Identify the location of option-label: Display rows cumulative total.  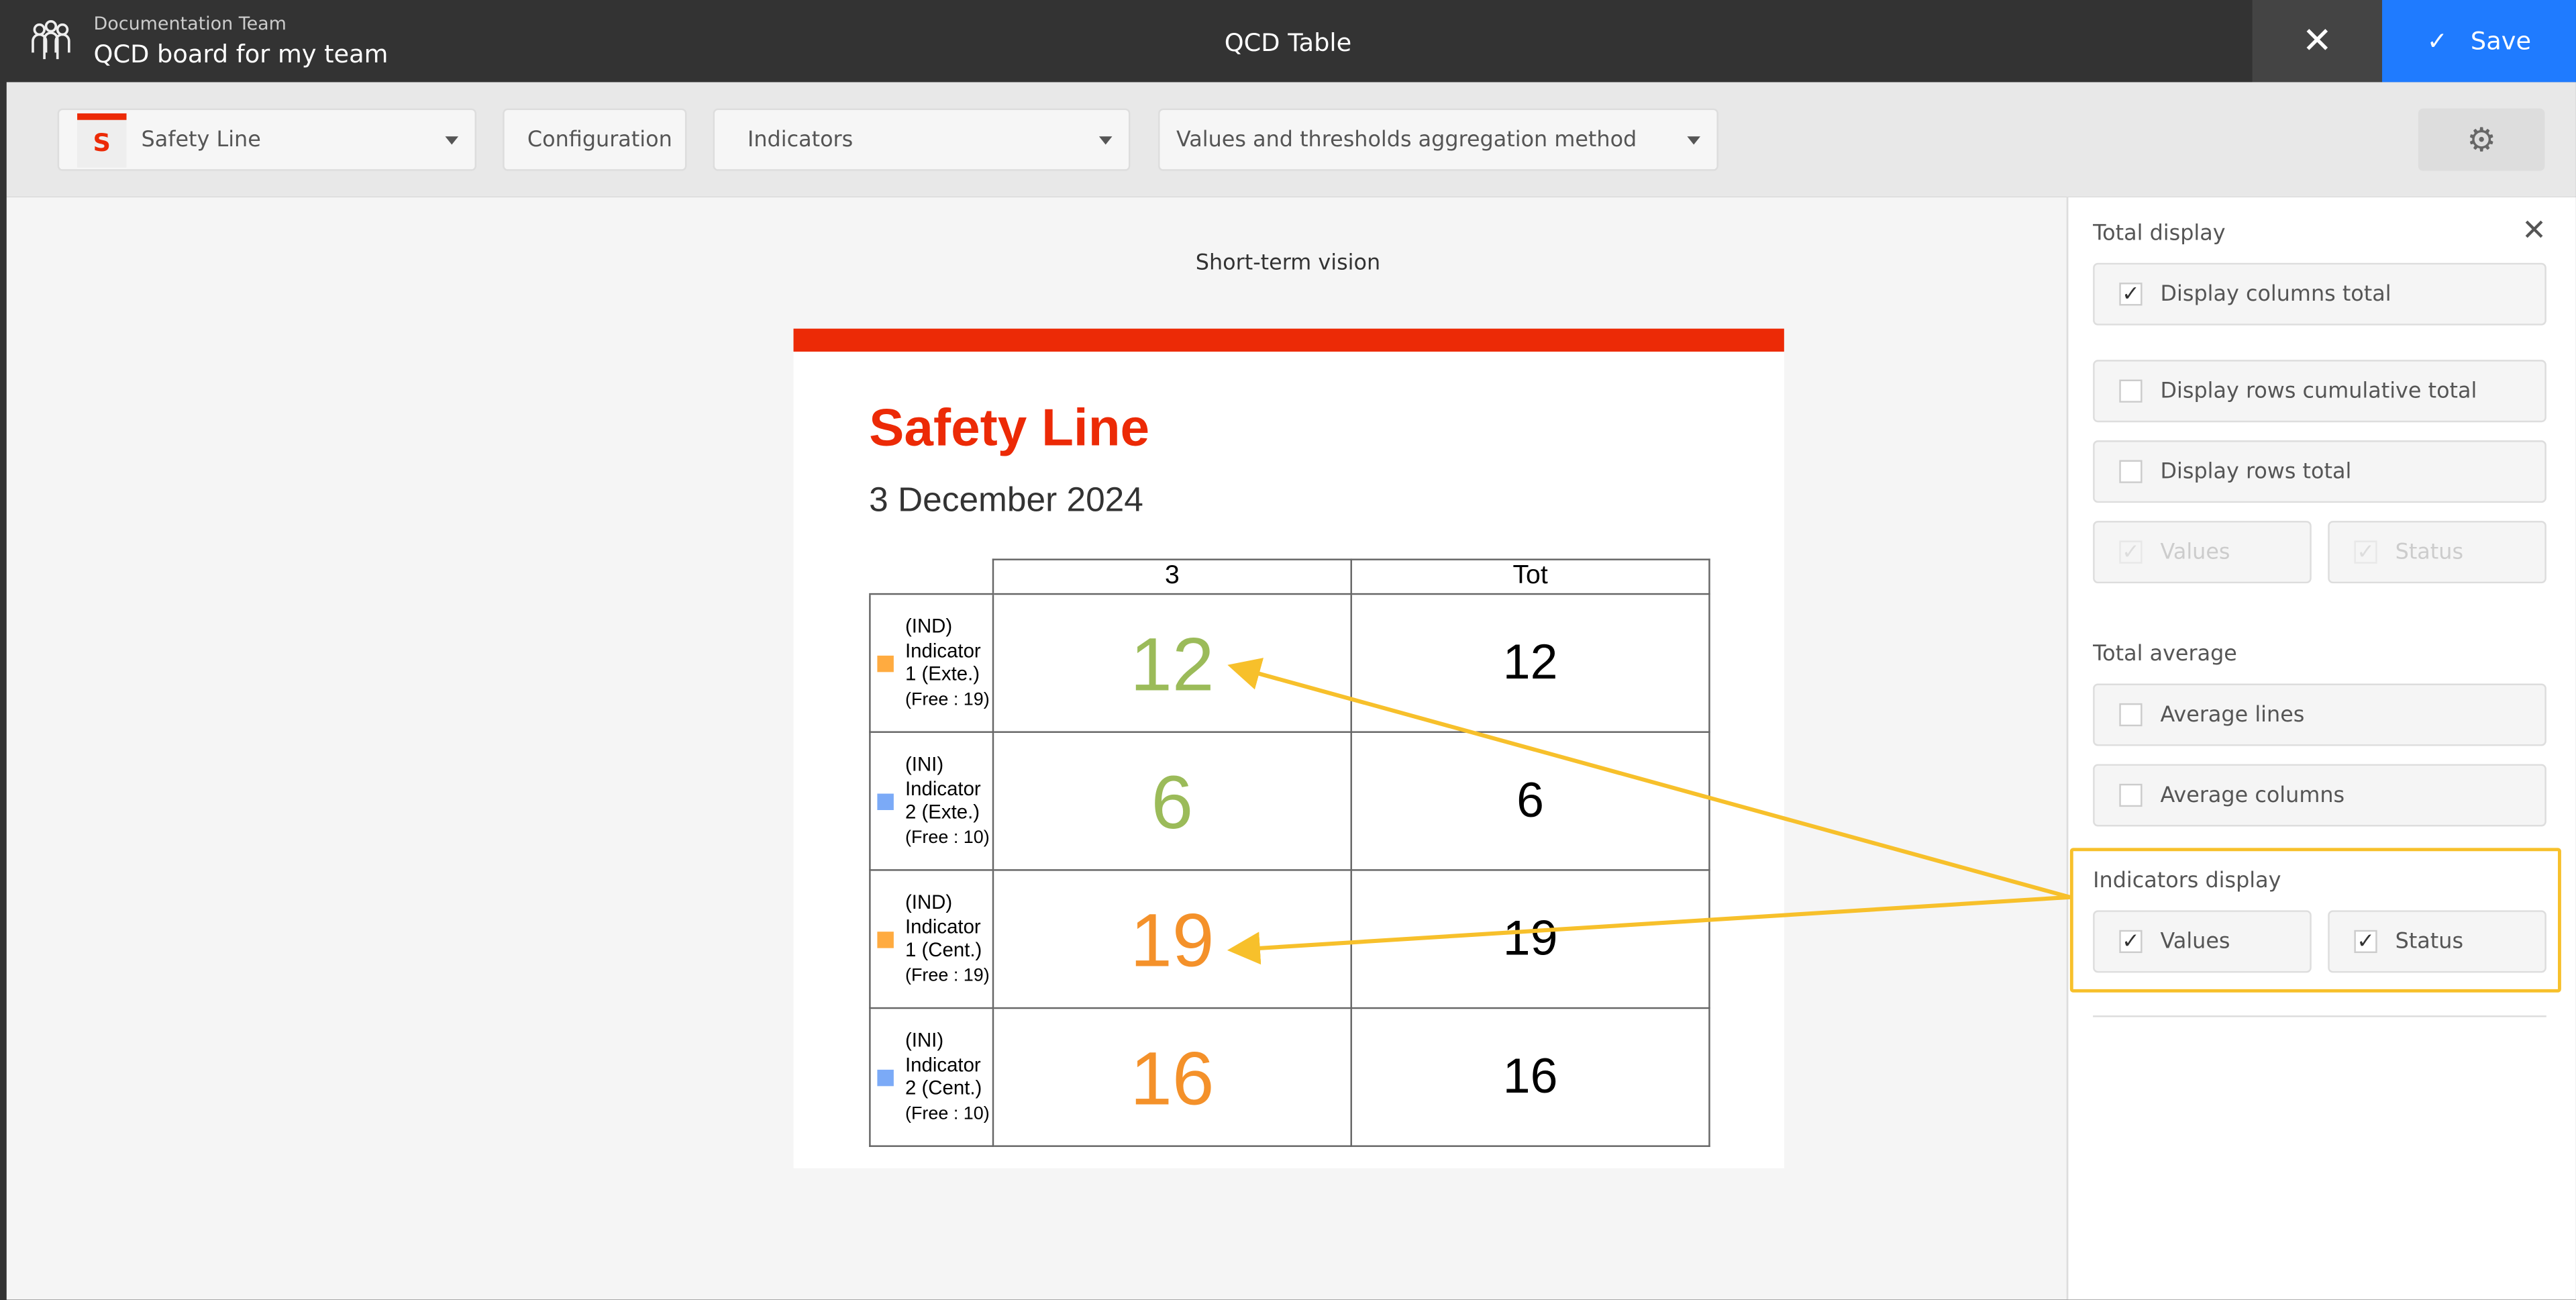
(2318, 392).